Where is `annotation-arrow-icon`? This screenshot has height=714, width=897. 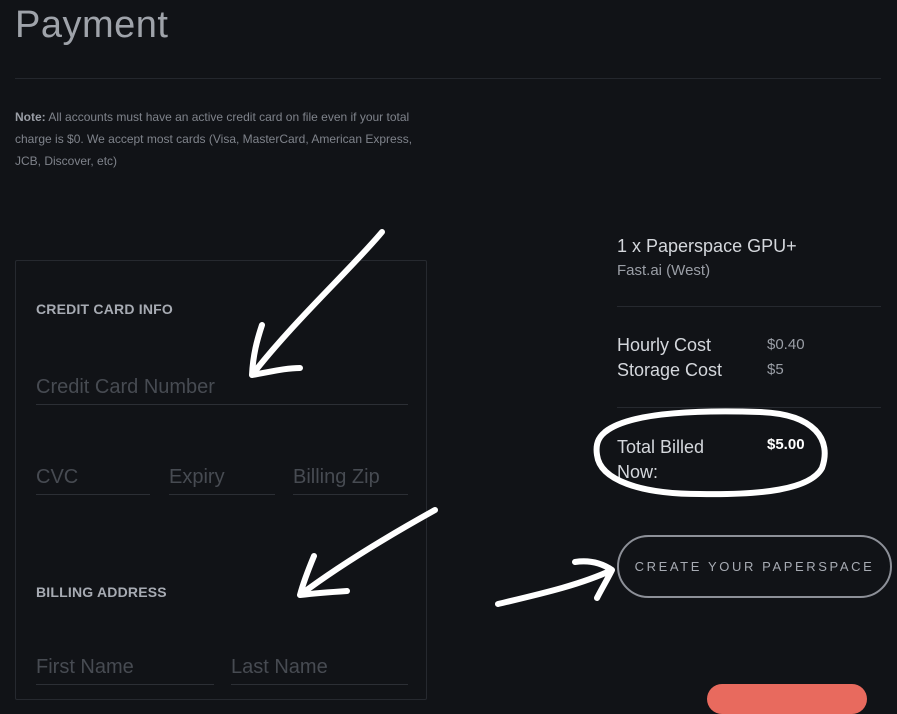
annotation-arrow-icon is located at coordinates (555, 582).